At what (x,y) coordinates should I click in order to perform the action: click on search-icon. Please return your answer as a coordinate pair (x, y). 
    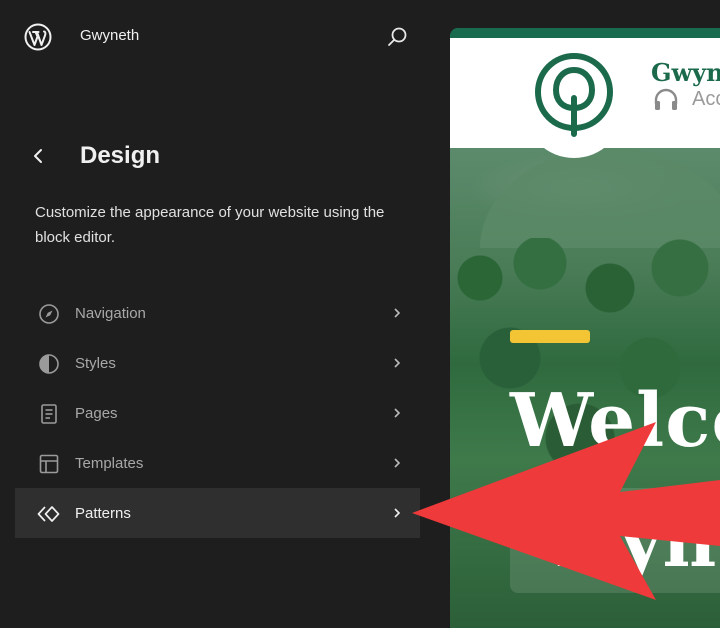
    Looking at the image, I should click on (398, 37).